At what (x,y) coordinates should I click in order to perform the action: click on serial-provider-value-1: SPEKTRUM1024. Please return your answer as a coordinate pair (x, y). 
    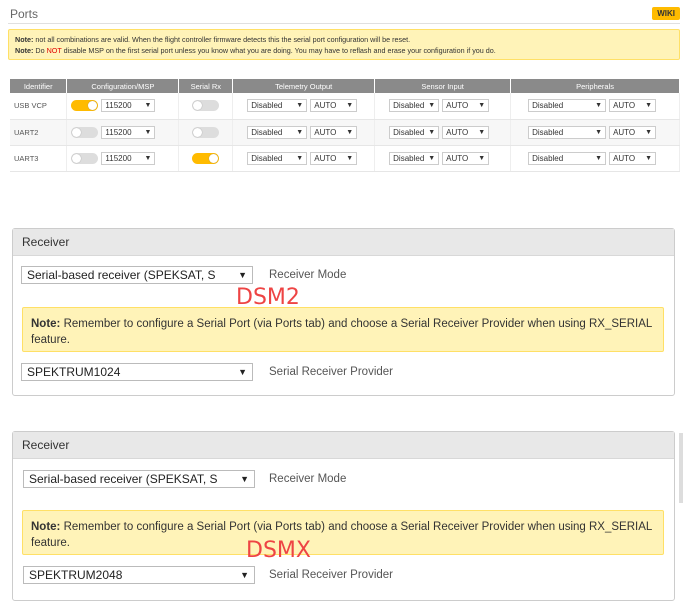
    Looking at the image, I should click on (74, 372).